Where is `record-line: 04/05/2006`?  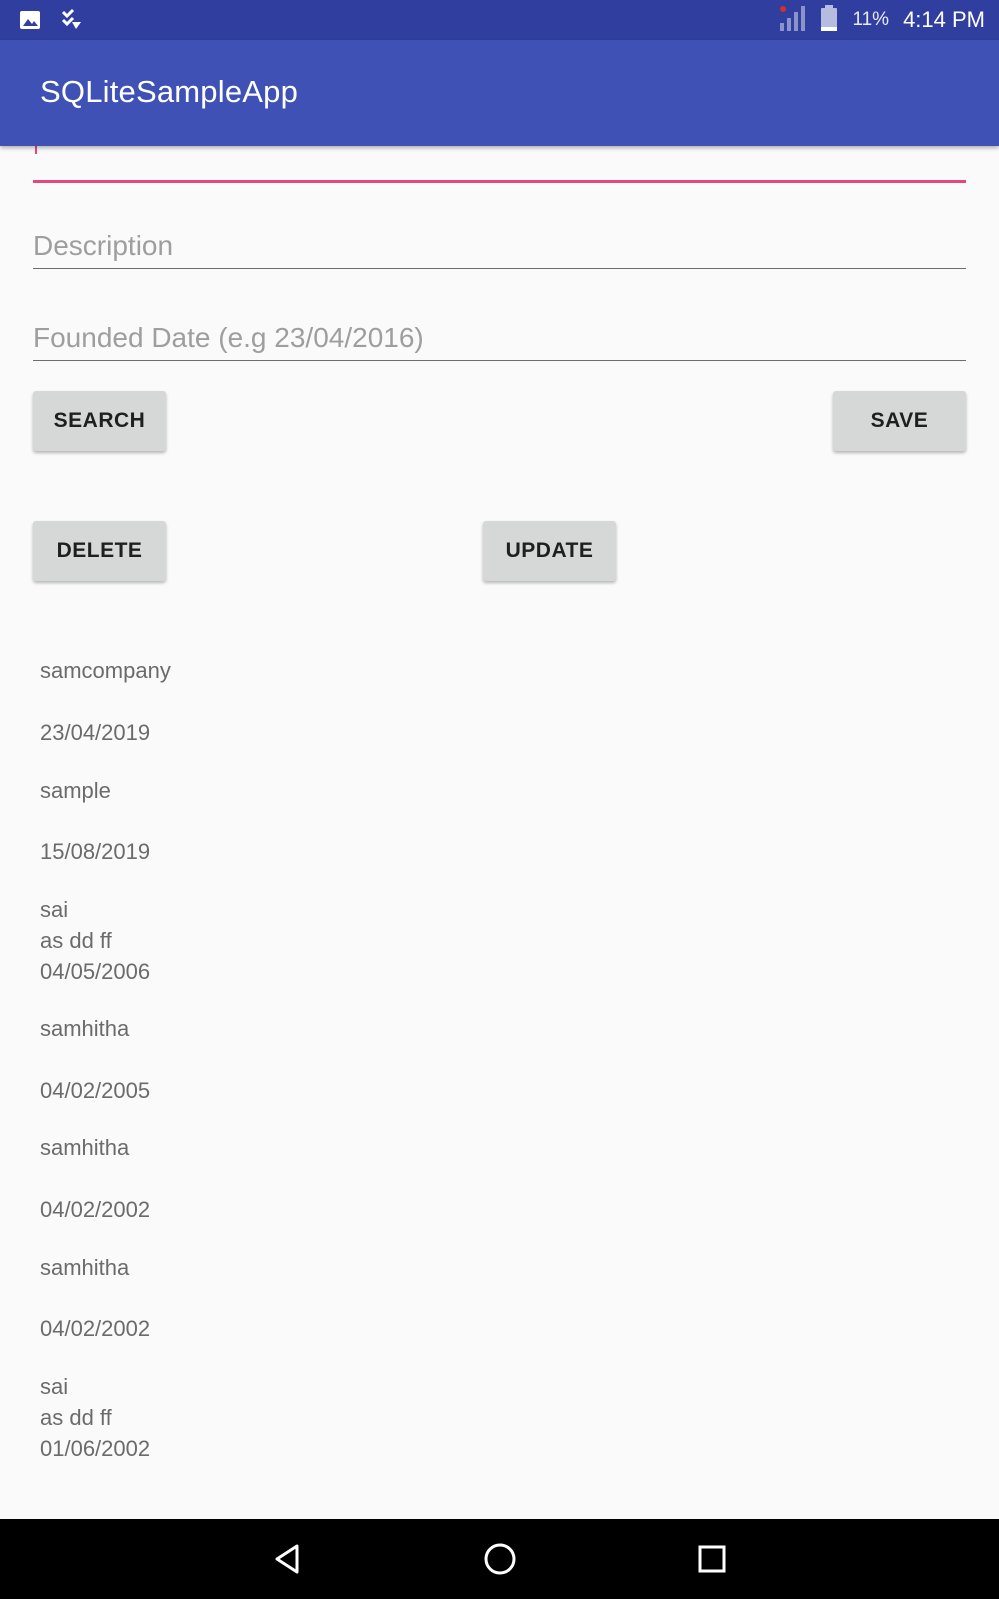
record-line: 04/05/2006 is located at coordinates (95, 971).